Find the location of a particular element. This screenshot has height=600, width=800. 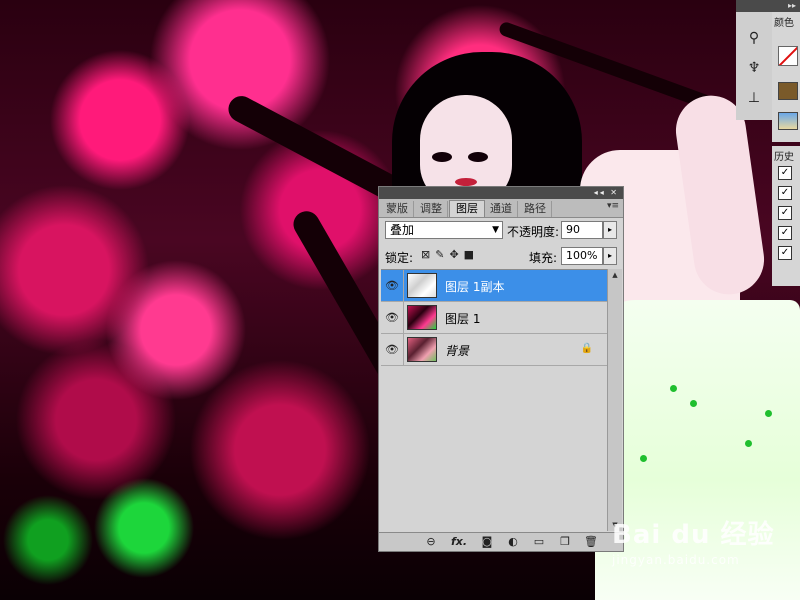

tab-adjustments: 调整 is located at coordinates (431, 209).